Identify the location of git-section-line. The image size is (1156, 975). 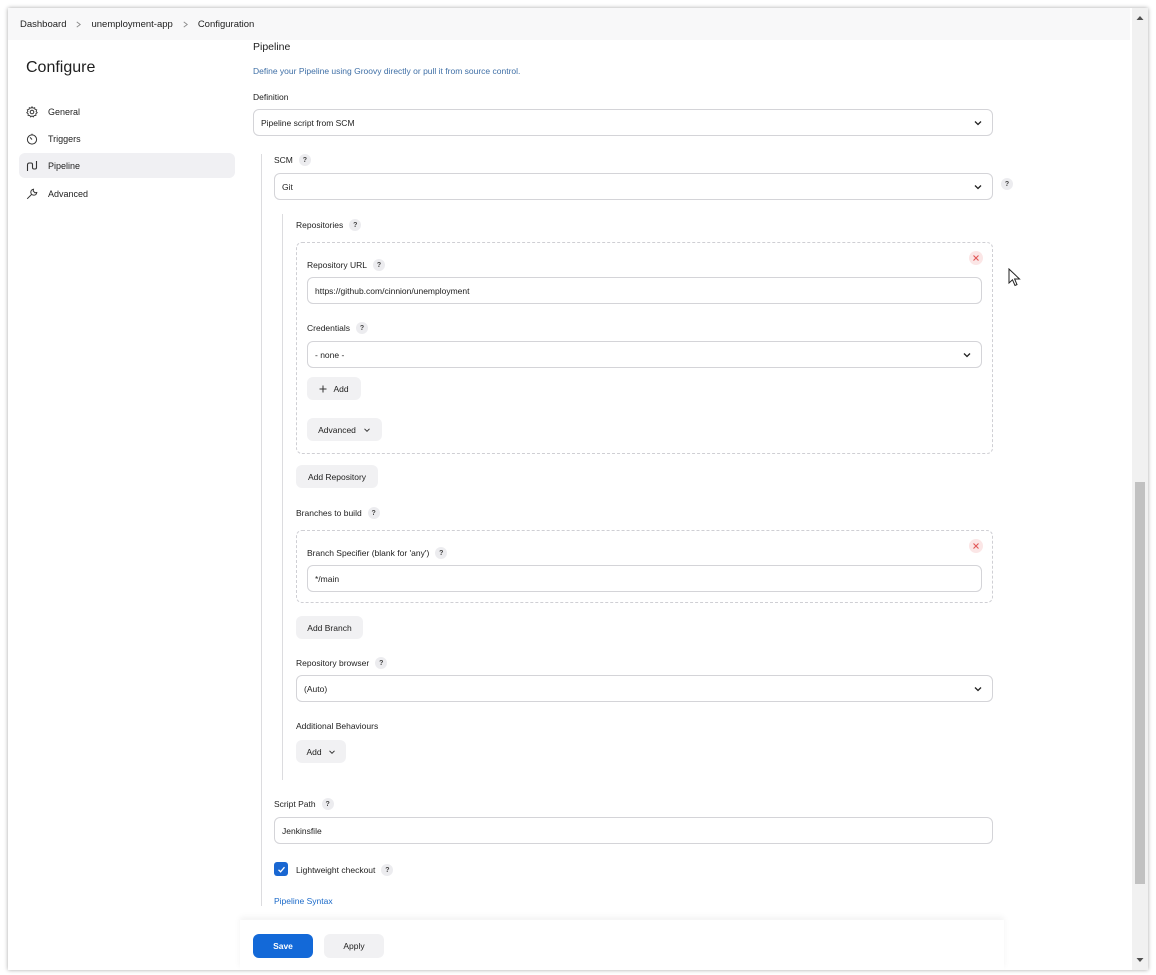
(282, 497).